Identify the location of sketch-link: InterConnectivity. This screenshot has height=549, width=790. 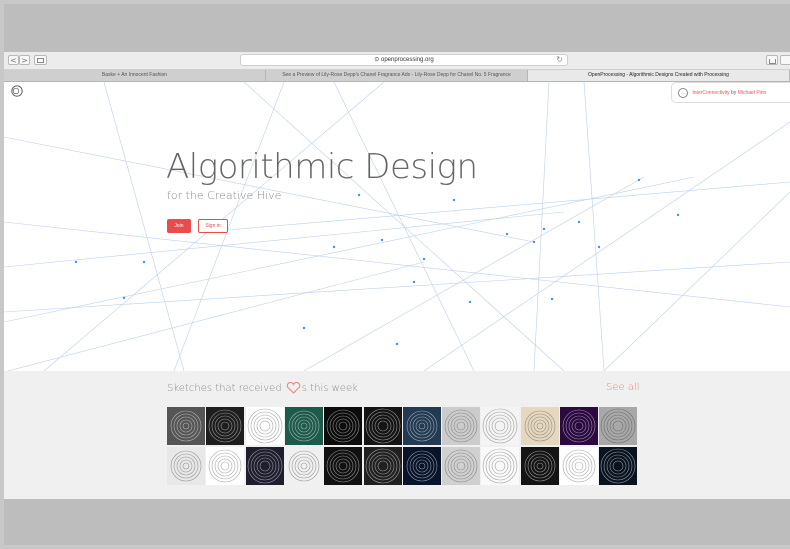
(710, 93).